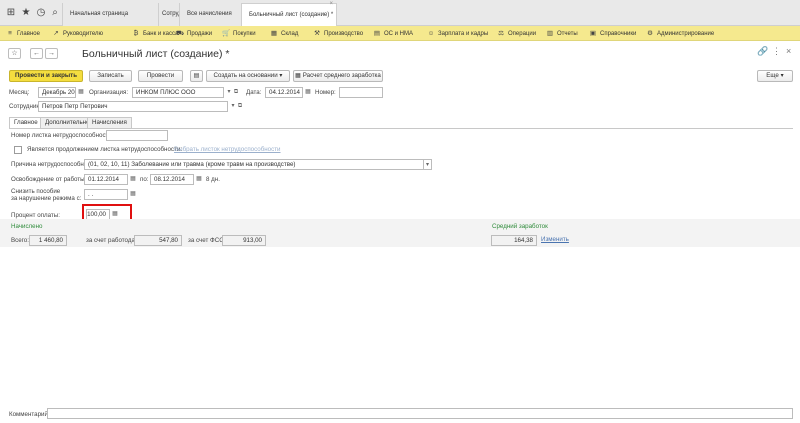 This screenshot has width=800, height=423. Describe the element at coordinates (775, 76) in the screenshot. I see `more-button: Еще ▾` at that location.